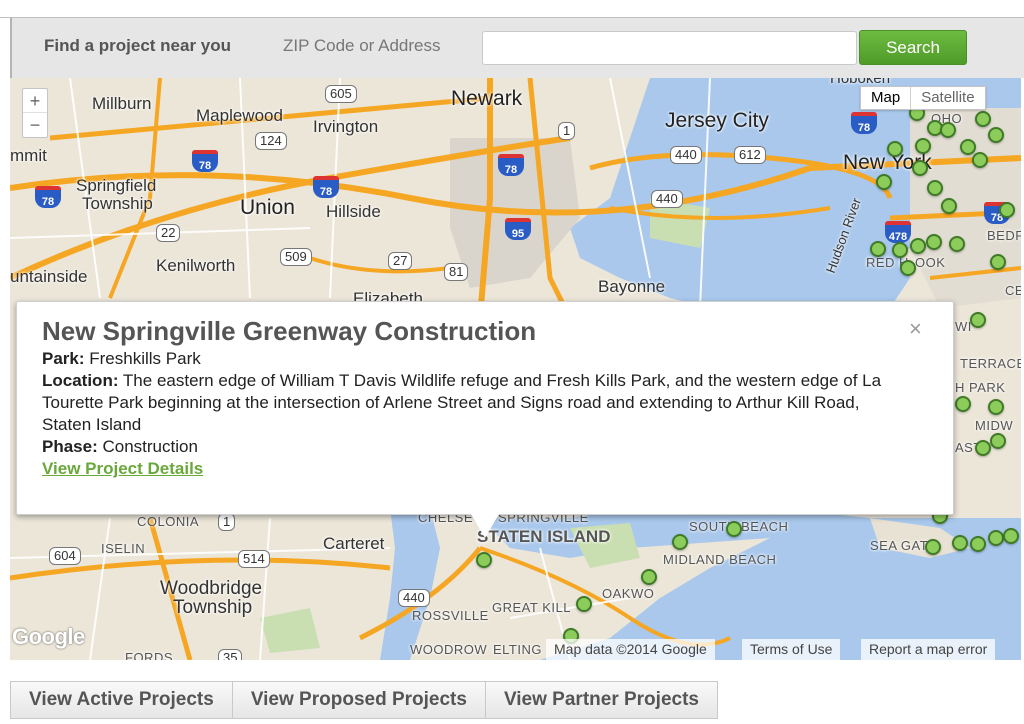 This screenshot has height=724, width=1024. Describe the element at coordinates (35, 125) in the screenshot. I see `zoom-out-button: −` at that location.